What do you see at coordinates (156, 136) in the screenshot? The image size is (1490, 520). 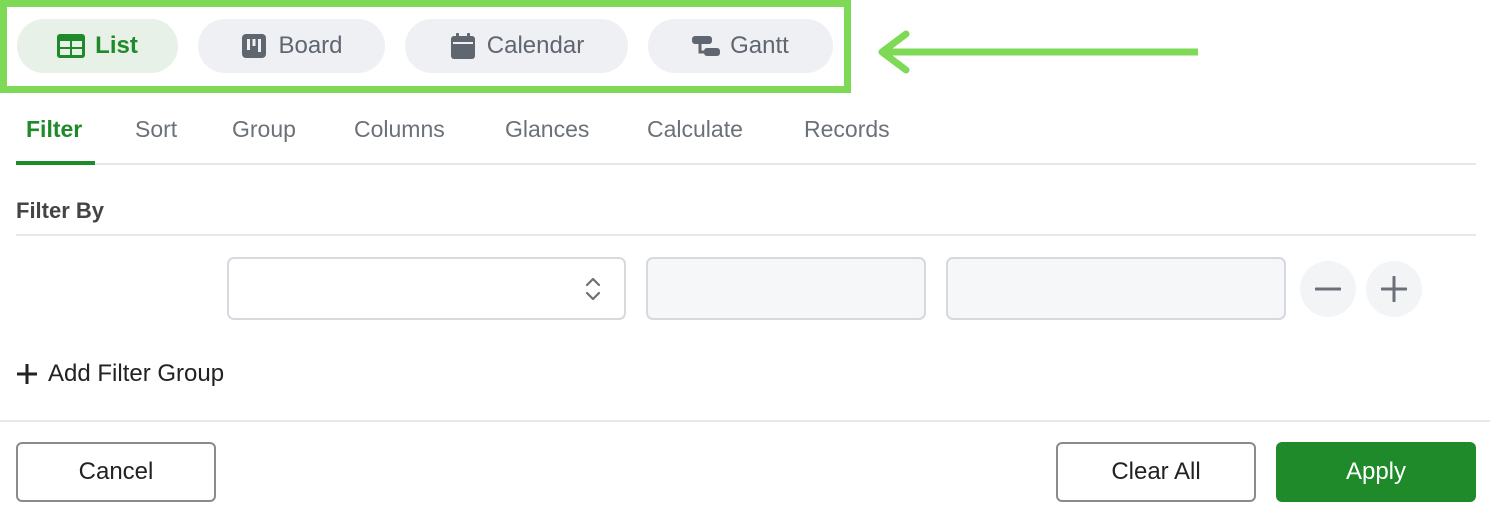 I see `tab-sort: Sort` at bounding box center [156, 136].